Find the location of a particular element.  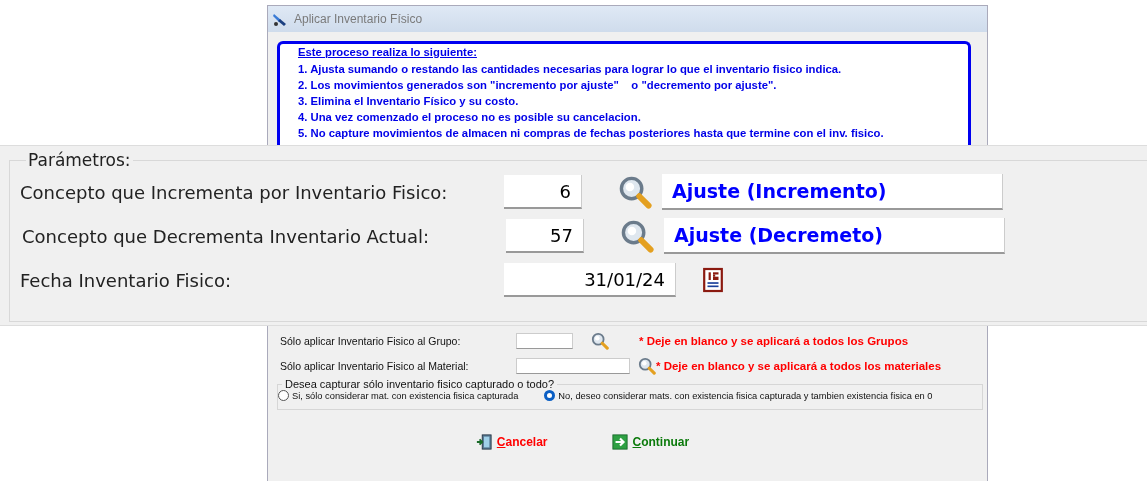

arrow-icon is located at coordinates (619, 442).